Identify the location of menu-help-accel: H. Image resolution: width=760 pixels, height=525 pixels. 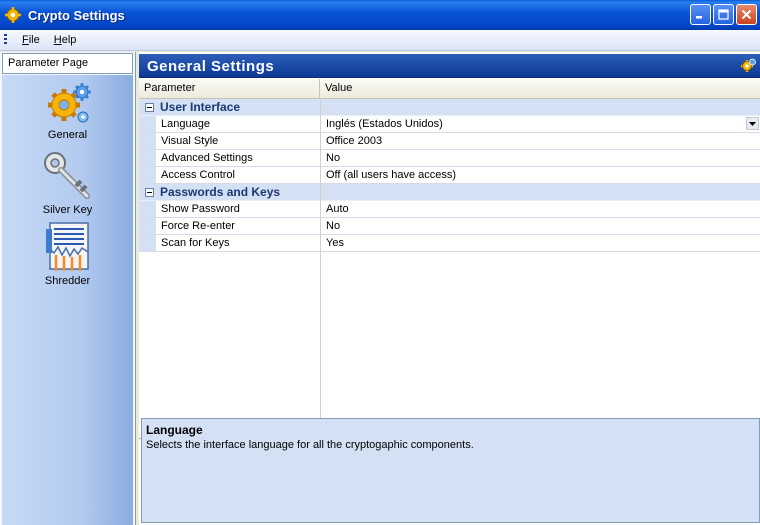
(57, 40).